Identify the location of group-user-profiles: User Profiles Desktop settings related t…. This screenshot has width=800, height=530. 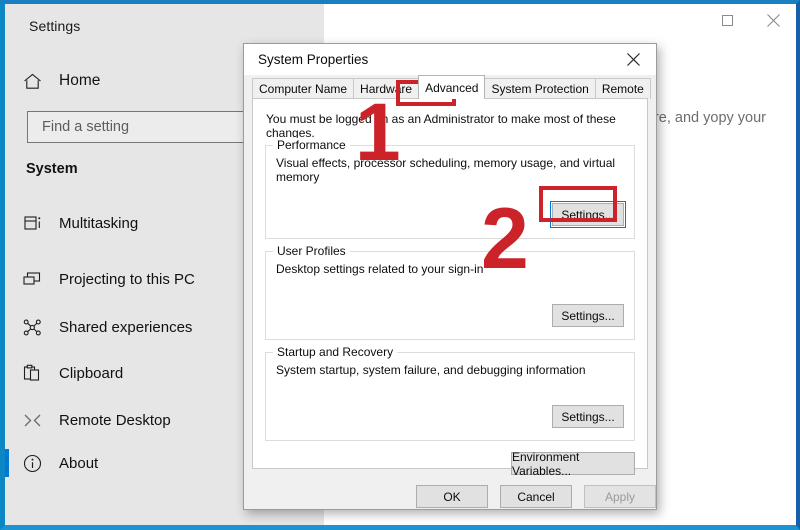
(450, 292).